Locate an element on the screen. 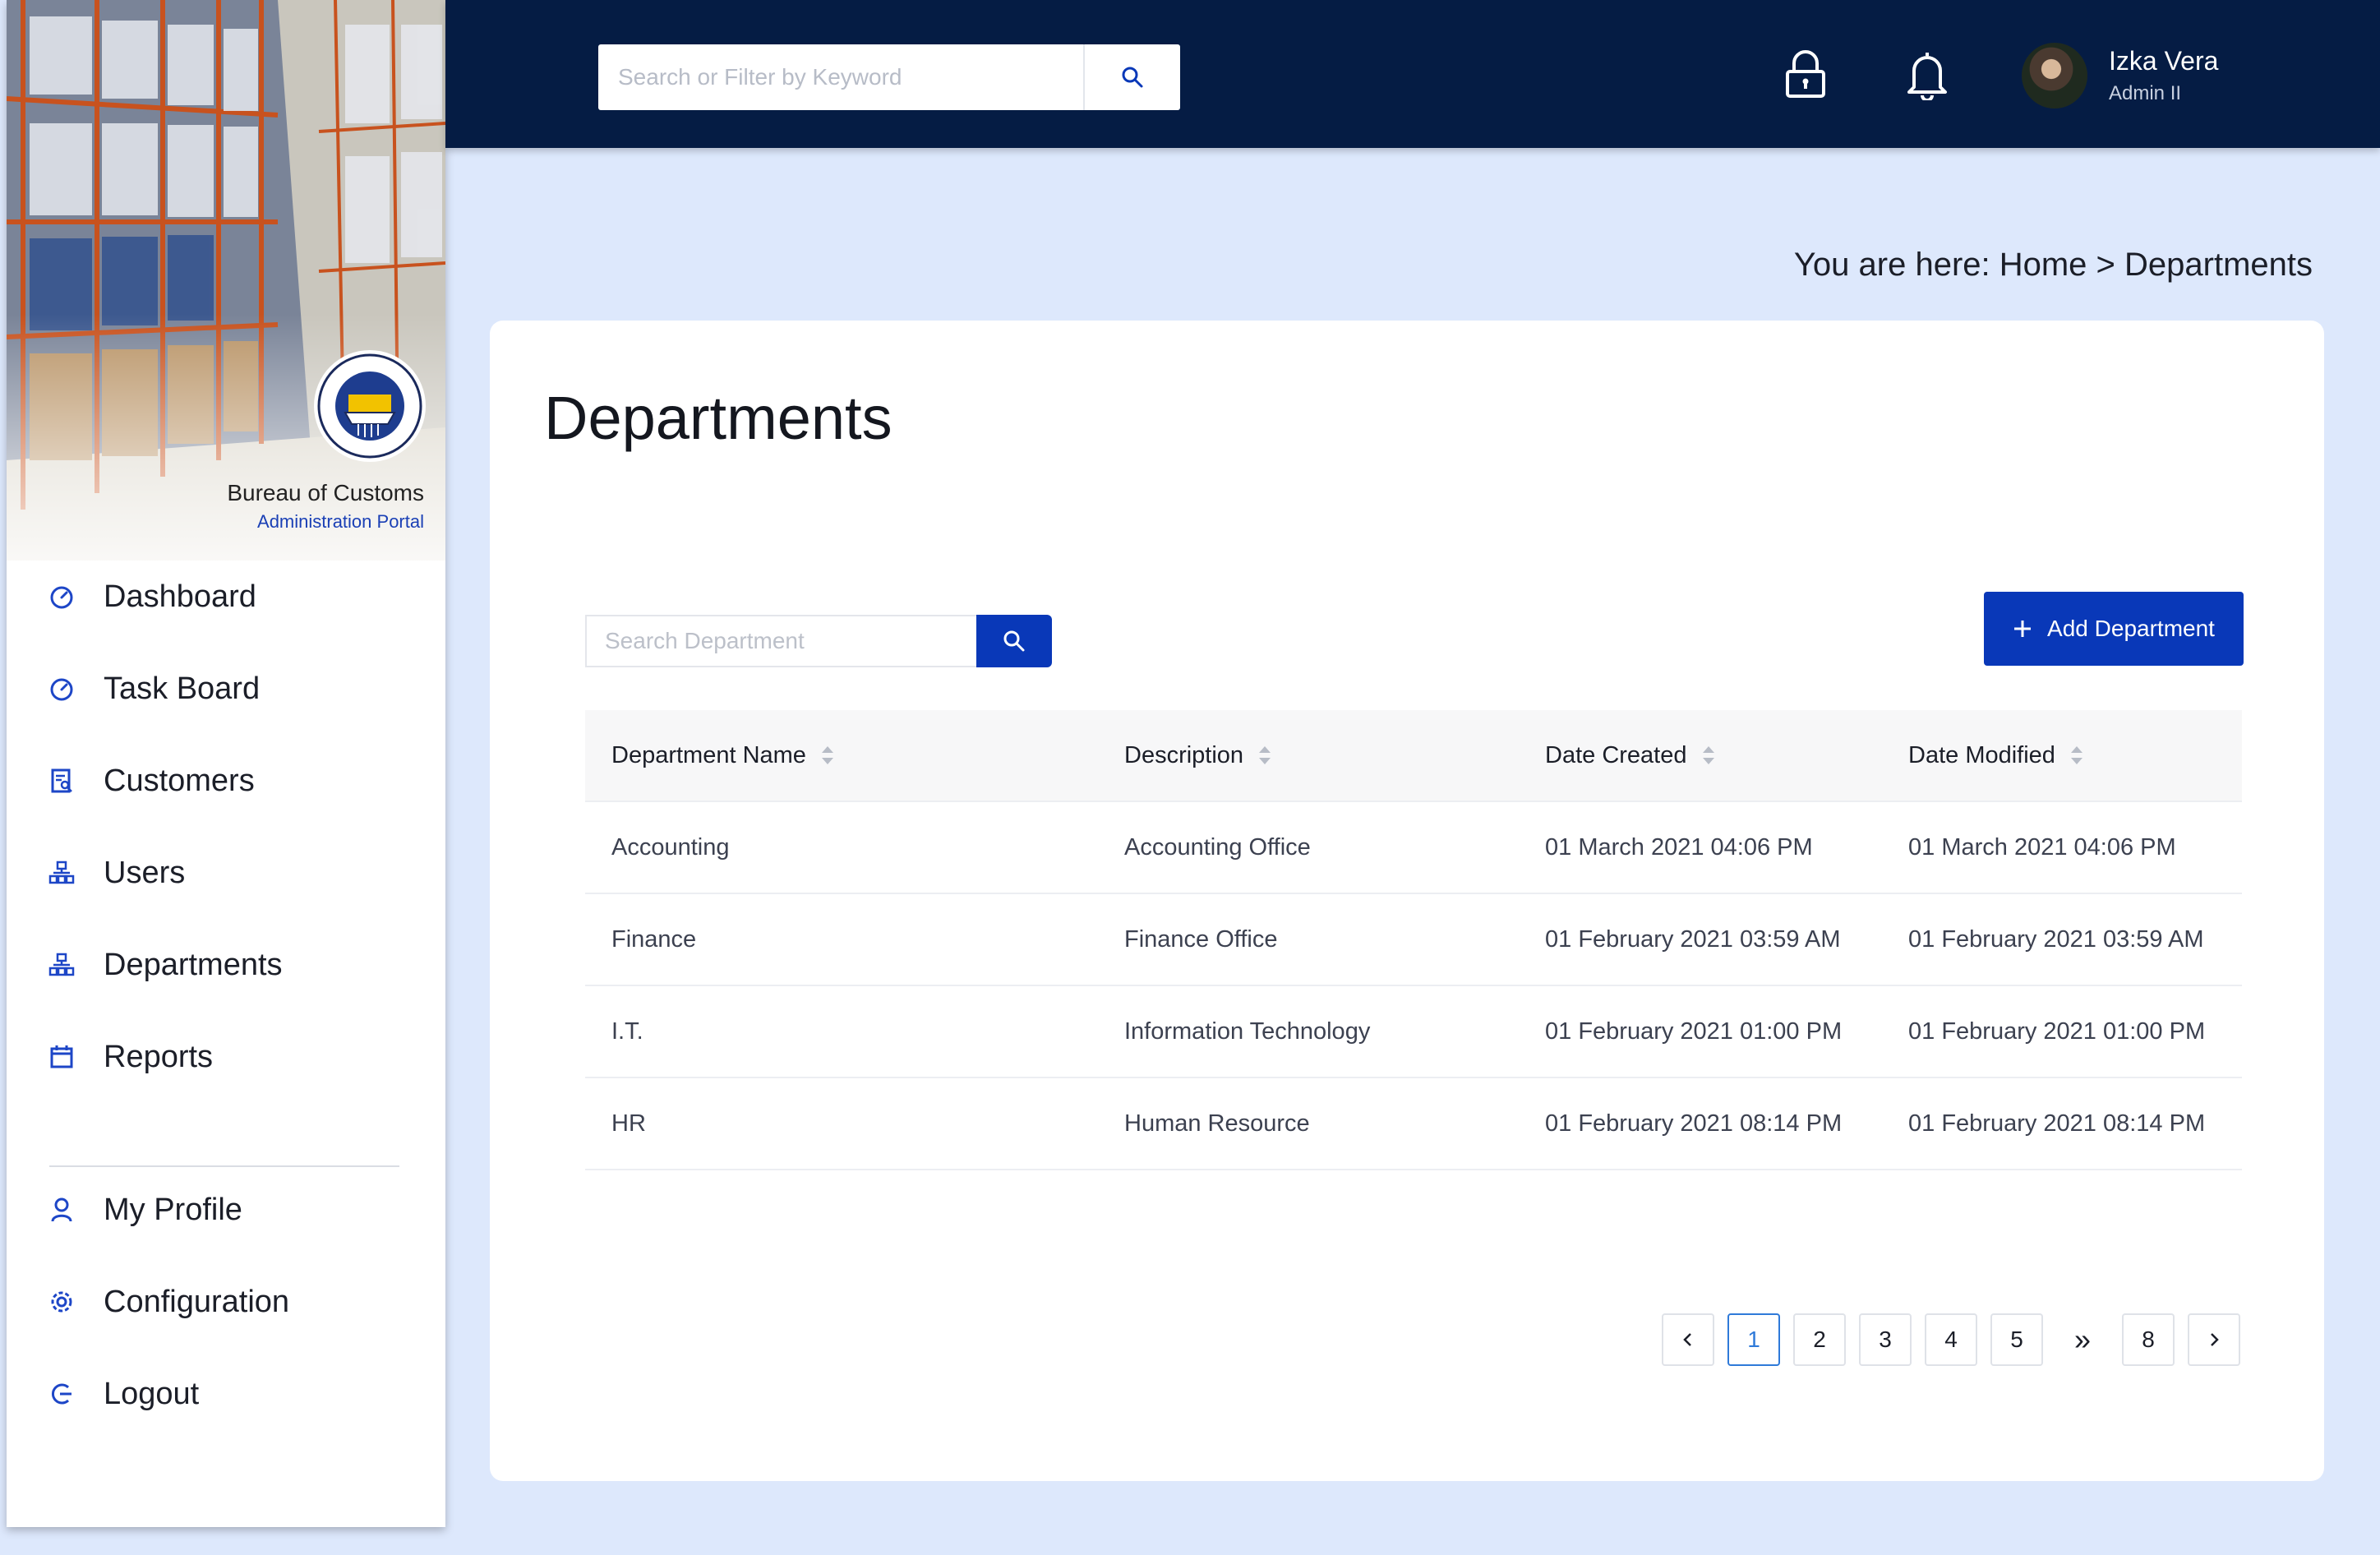 This screenshot has height=1555, width=2380. notifications-button is located at coordinates (1927, 75).